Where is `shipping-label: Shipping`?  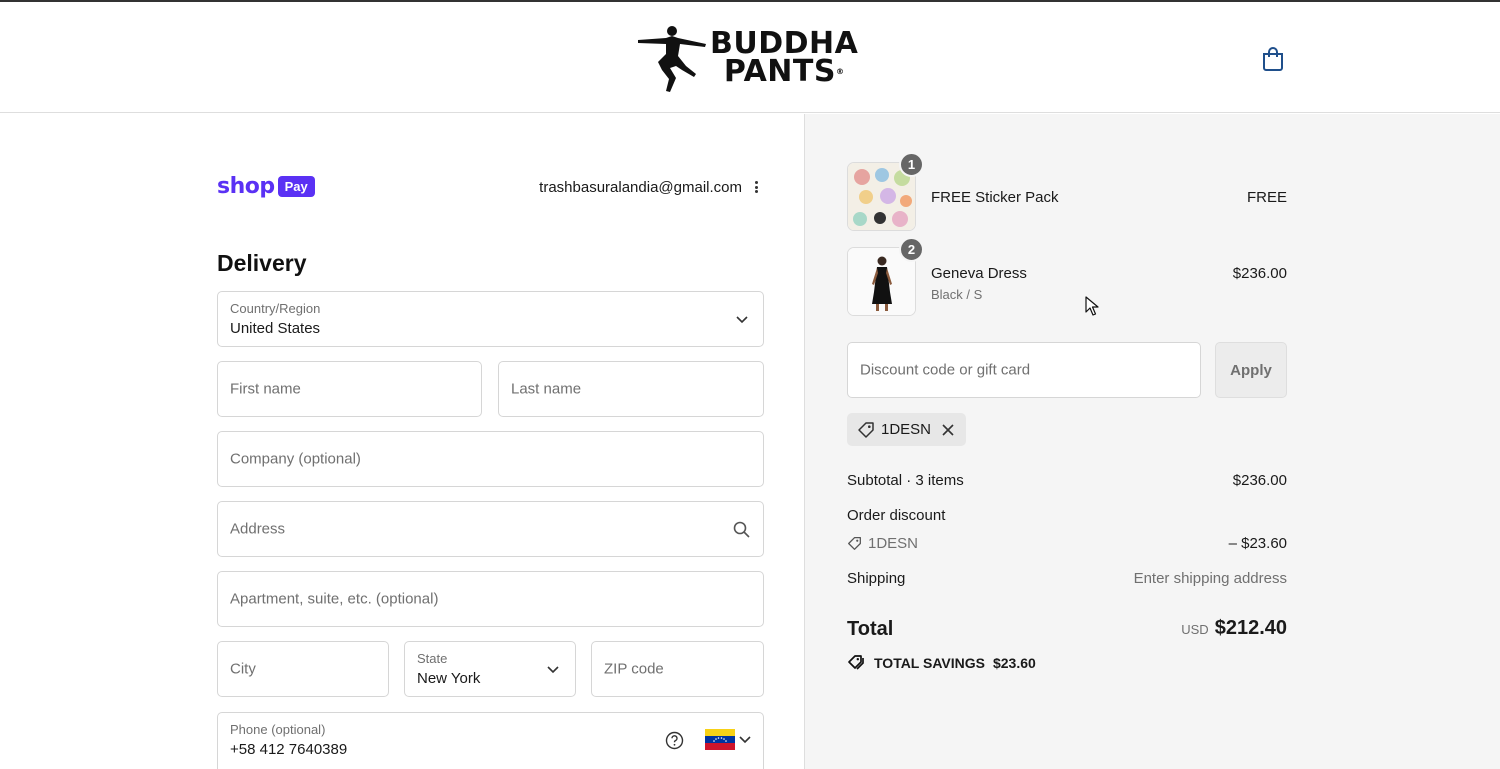 shipping-label: Shipping is located at coordinates (876, 578).